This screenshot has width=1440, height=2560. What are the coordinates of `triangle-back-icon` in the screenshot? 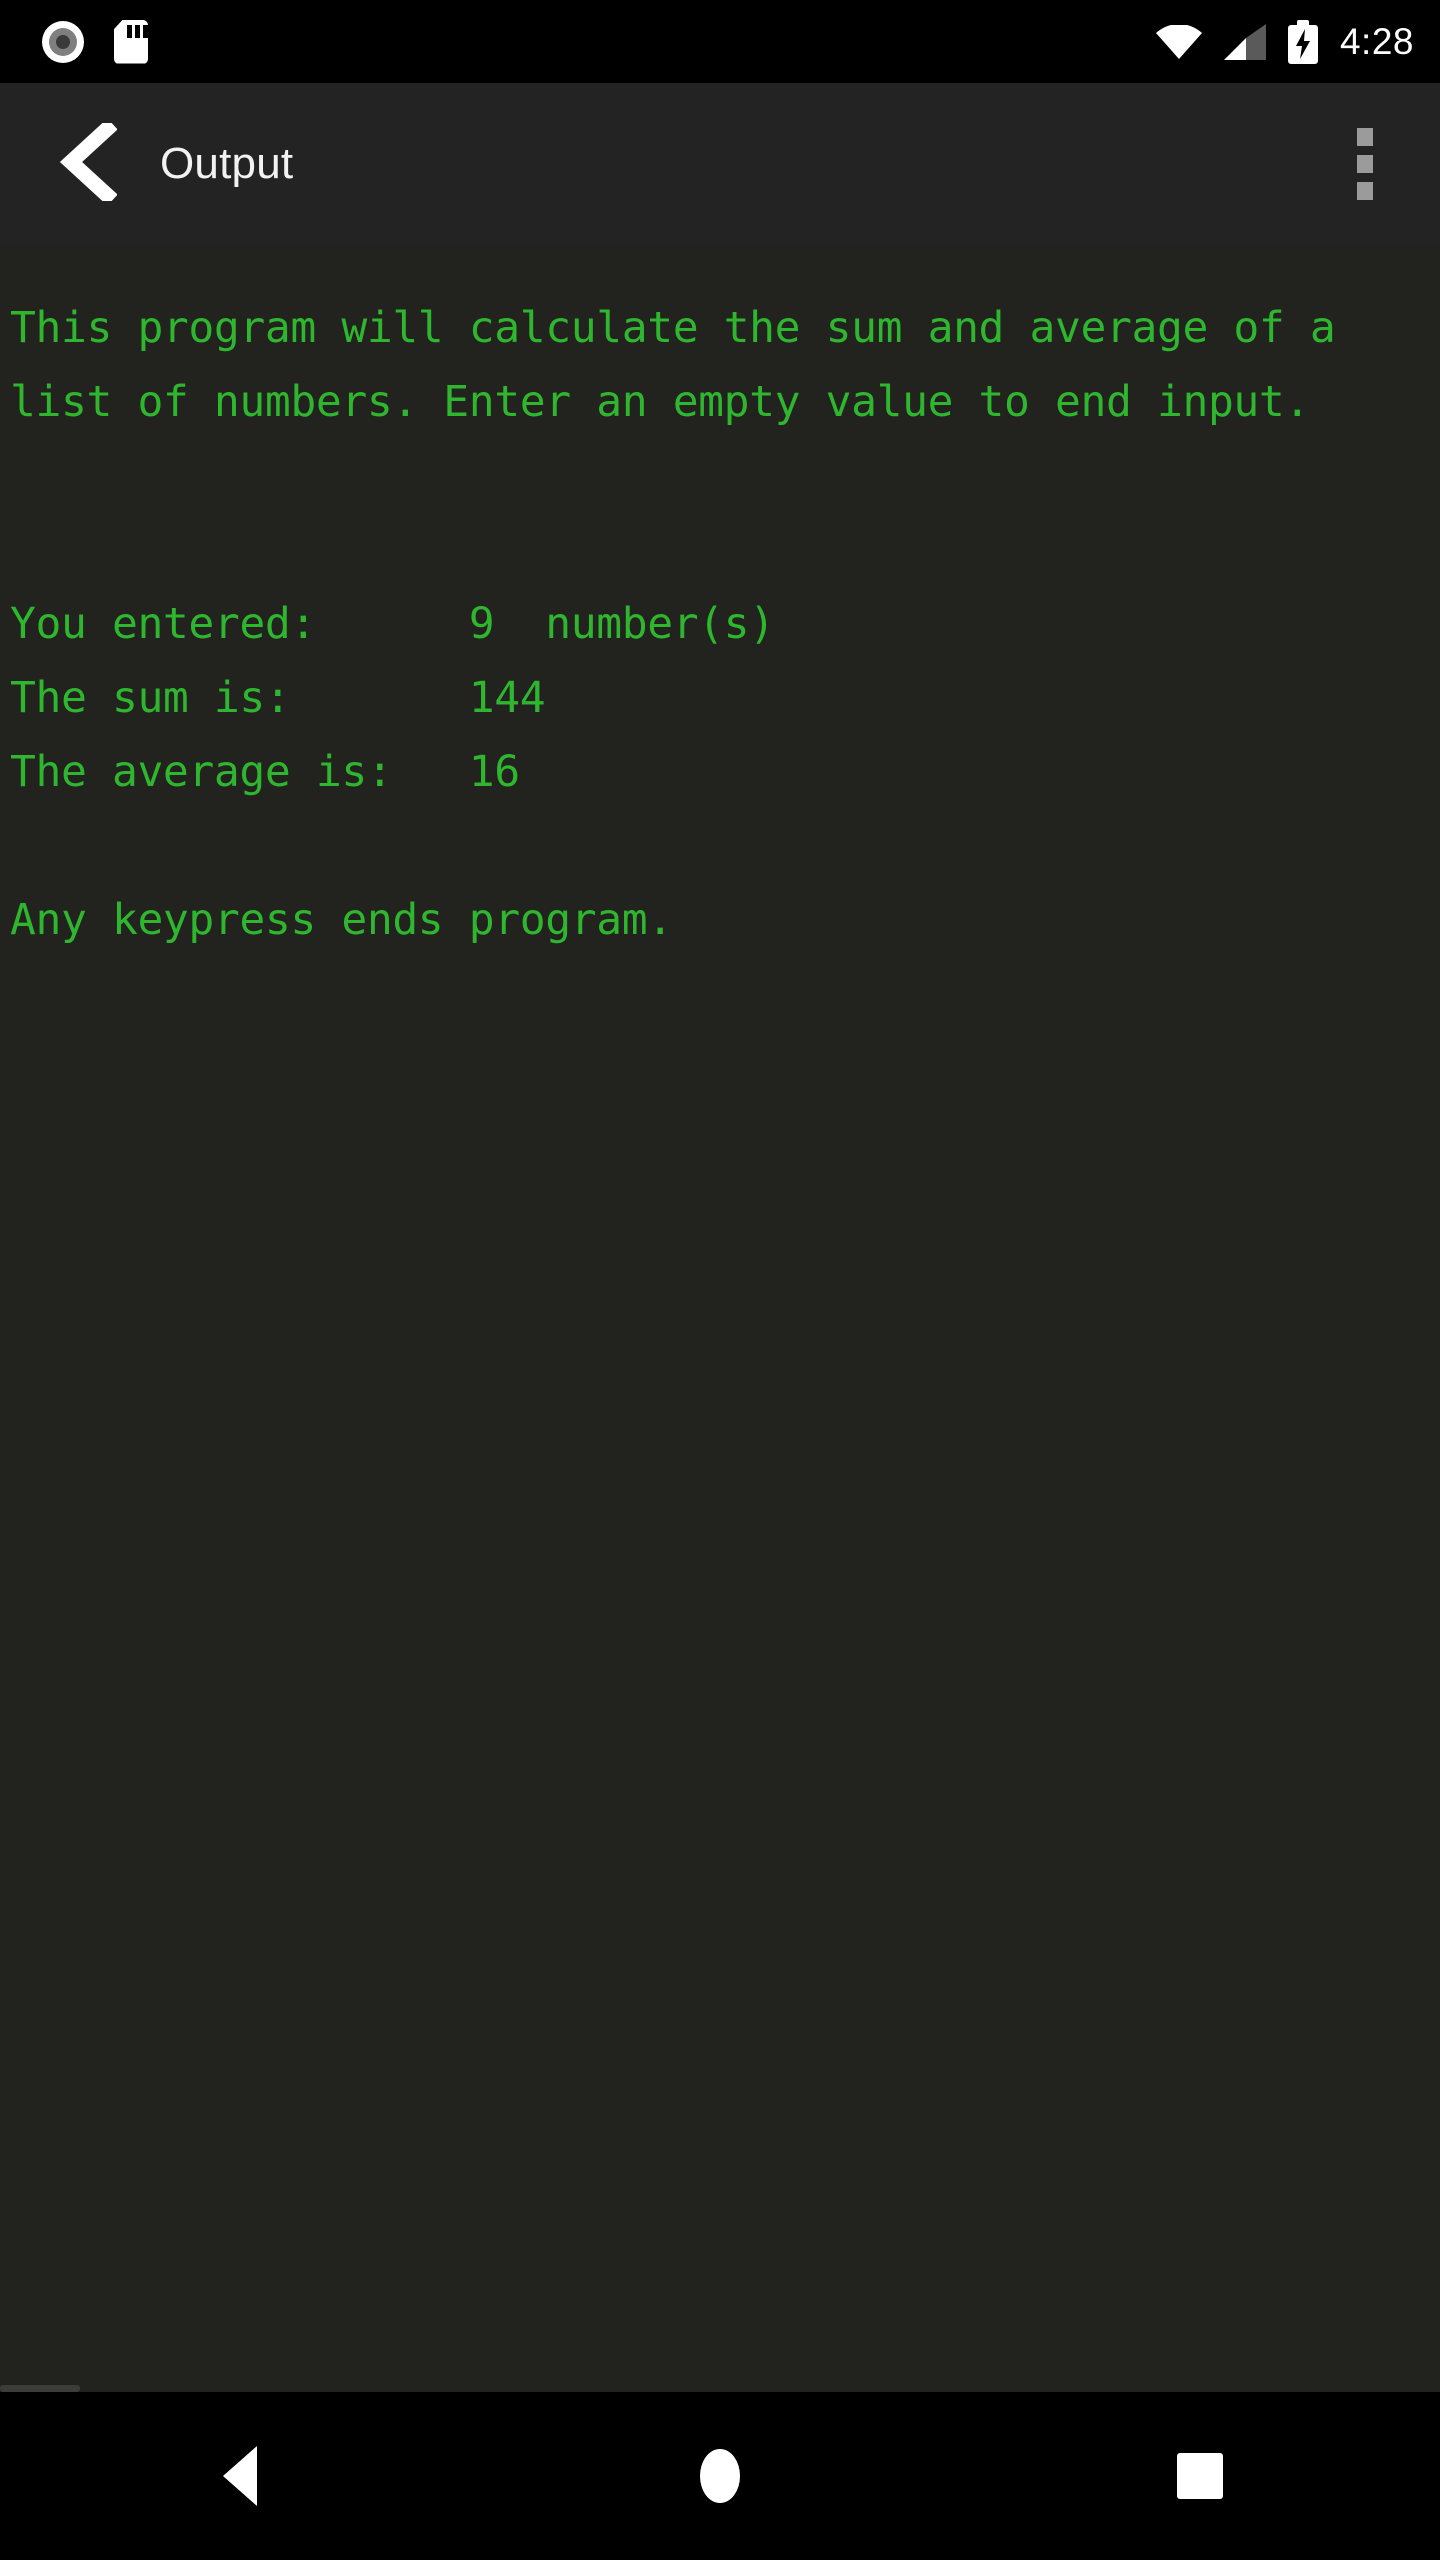 It's located at (240, 2476).